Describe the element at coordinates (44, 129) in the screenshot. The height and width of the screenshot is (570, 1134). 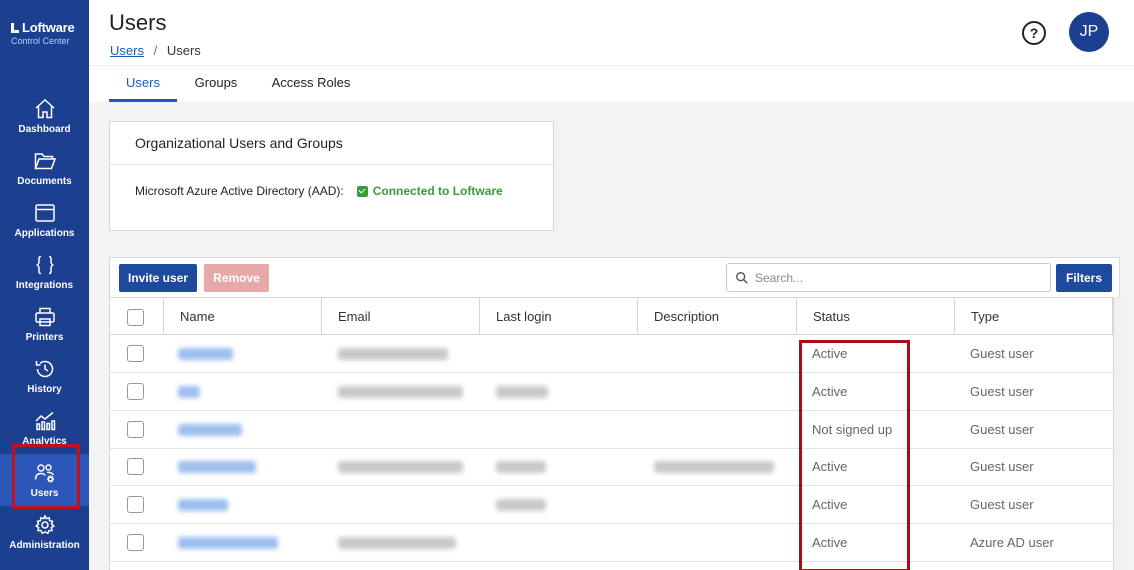
I see `sidebar-item-label: Dashboard` at that location.